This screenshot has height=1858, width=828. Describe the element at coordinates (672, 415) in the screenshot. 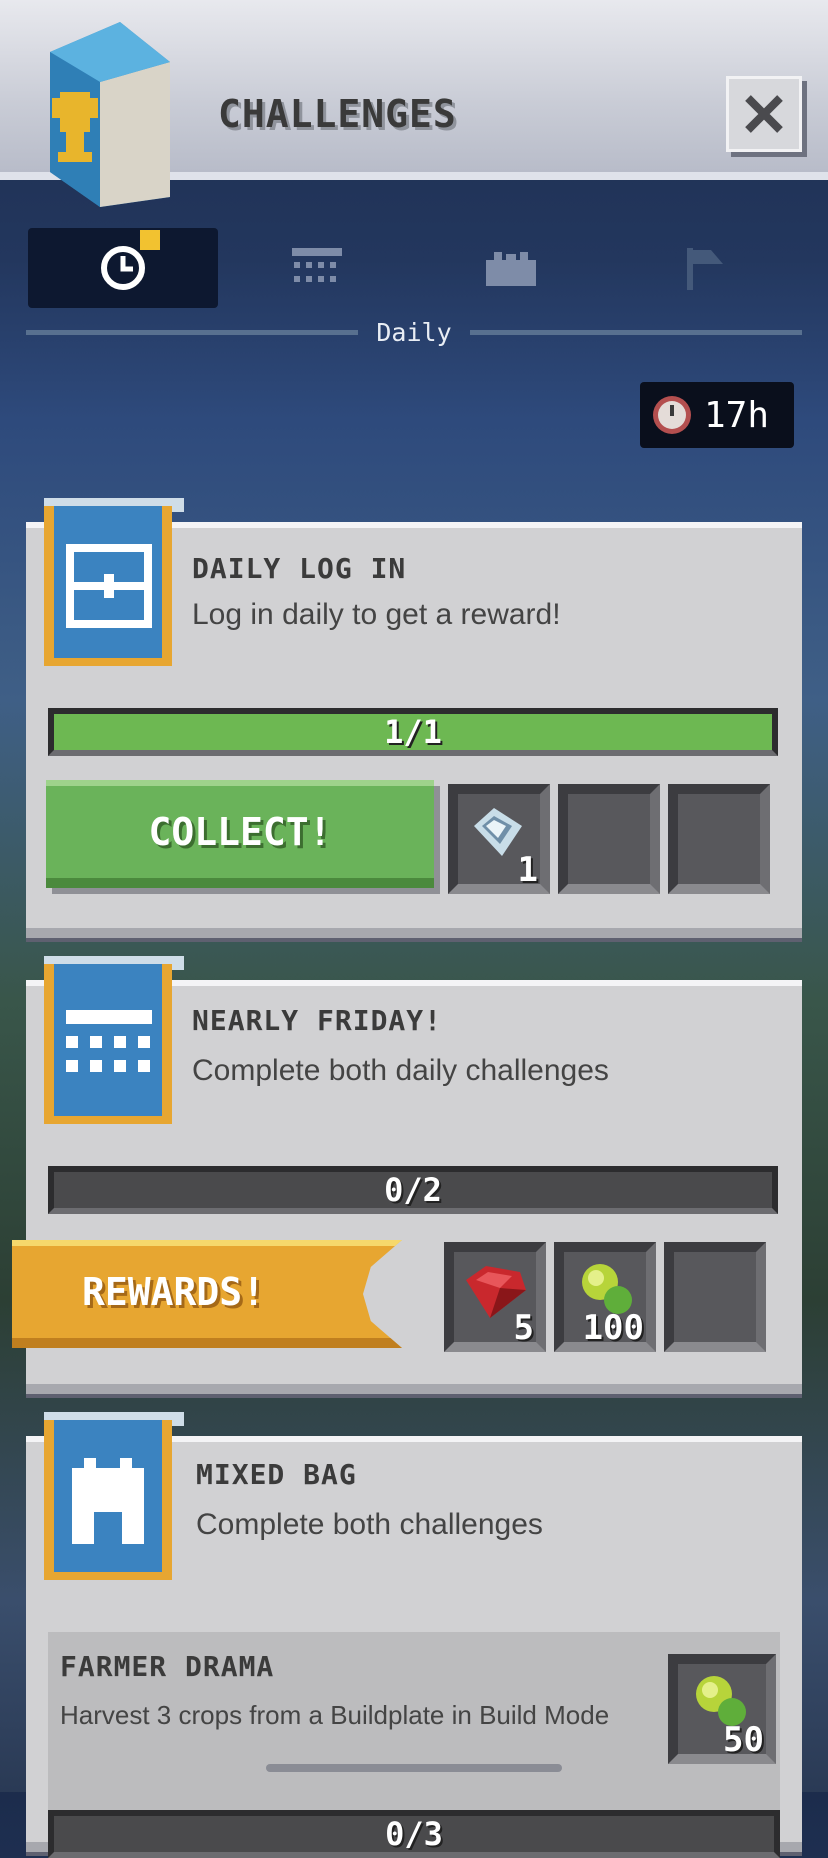

I see `stopwatch-icon` at that location.